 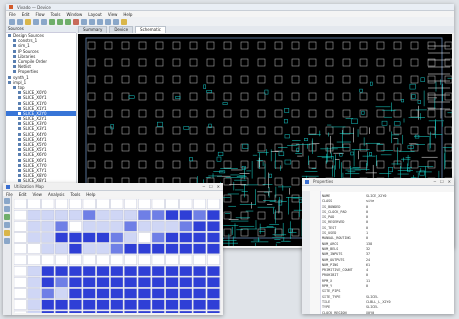 I want to click on maximize-icon: ☐, so click(x=211, y=186).